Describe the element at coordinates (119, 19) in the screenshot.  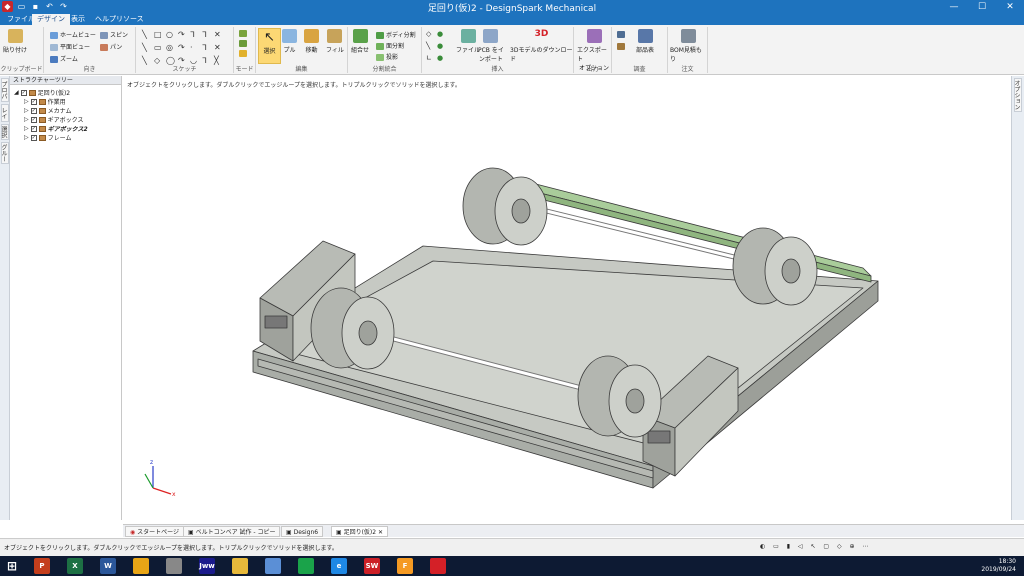
I see `tab-help: ヘルプリソース` at that location.